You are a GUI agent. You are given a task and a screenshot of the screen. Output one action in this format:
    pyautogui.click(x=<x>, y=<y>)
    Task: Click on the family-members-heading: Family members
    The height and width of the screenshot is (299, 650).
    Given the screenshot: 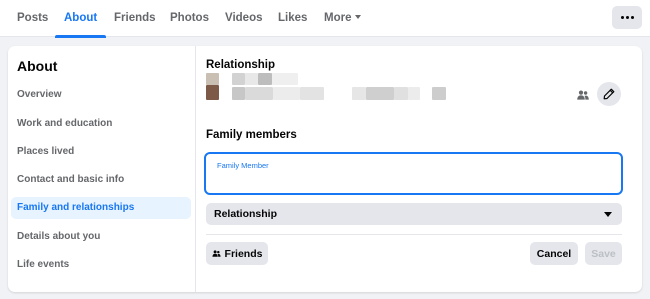 What is the action you would take?
    pyautogui.click(x=251, y=135)
    